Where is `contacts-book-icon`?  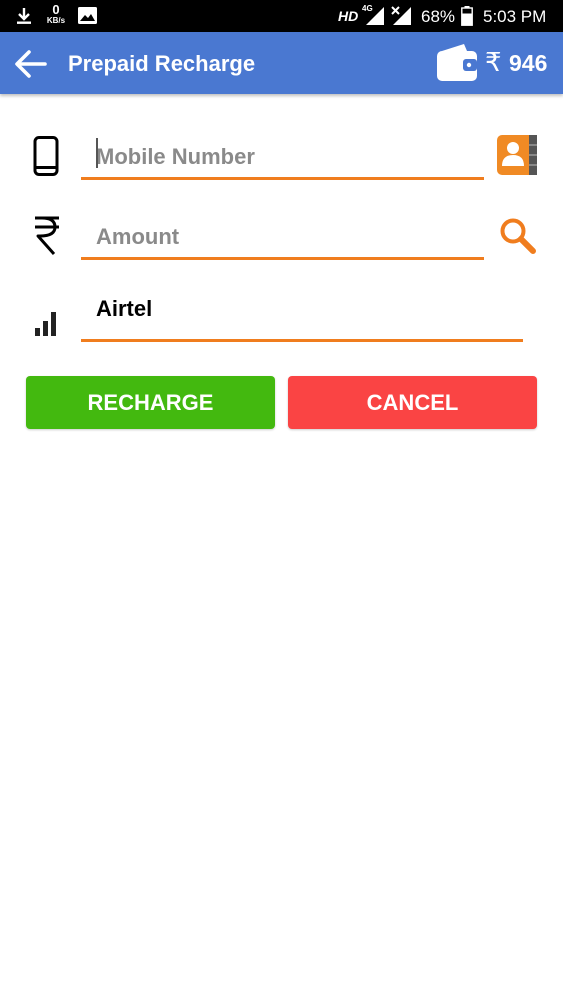
contacts-book-icon is located at coordinates (517, 155).